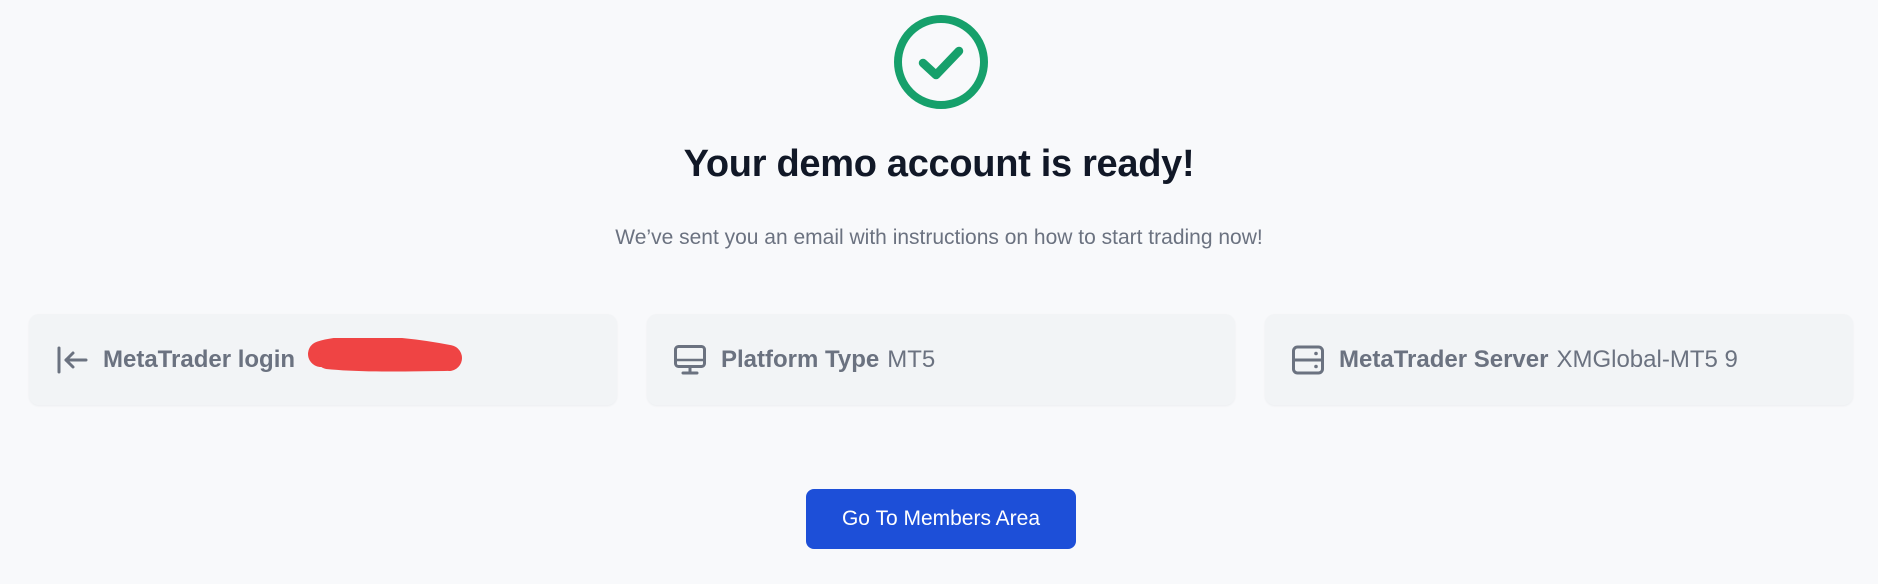  I want to click on card-label: Platform Type, so click(800, 359).